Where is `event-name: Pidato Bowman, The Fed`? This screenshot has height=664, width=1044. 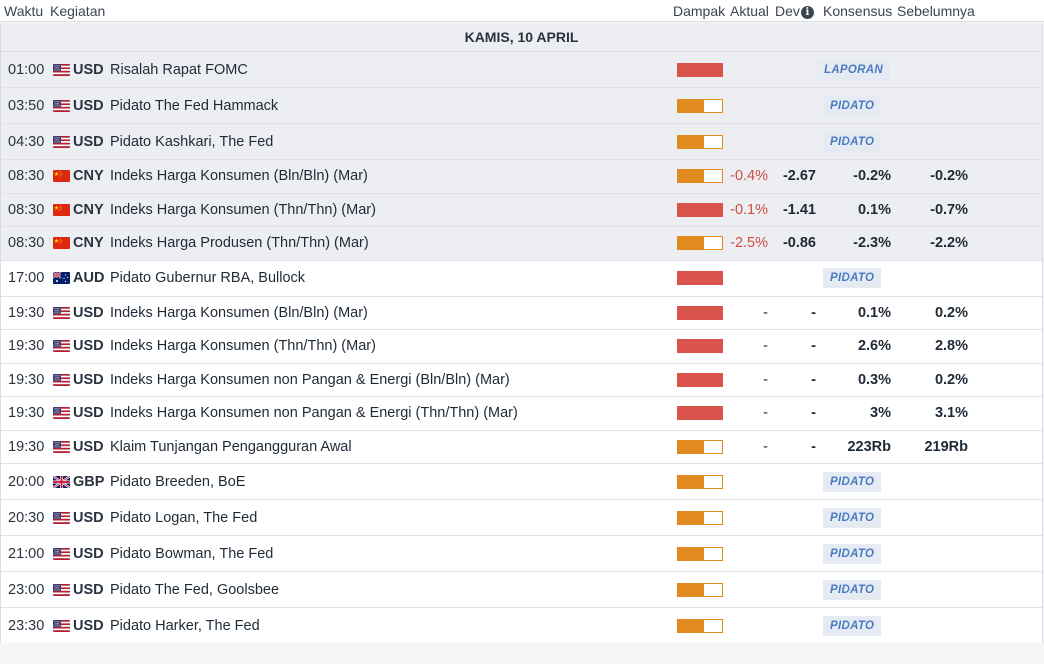 event-name: Pidato Bowman, The Fed is located at coordinates (191, 553).